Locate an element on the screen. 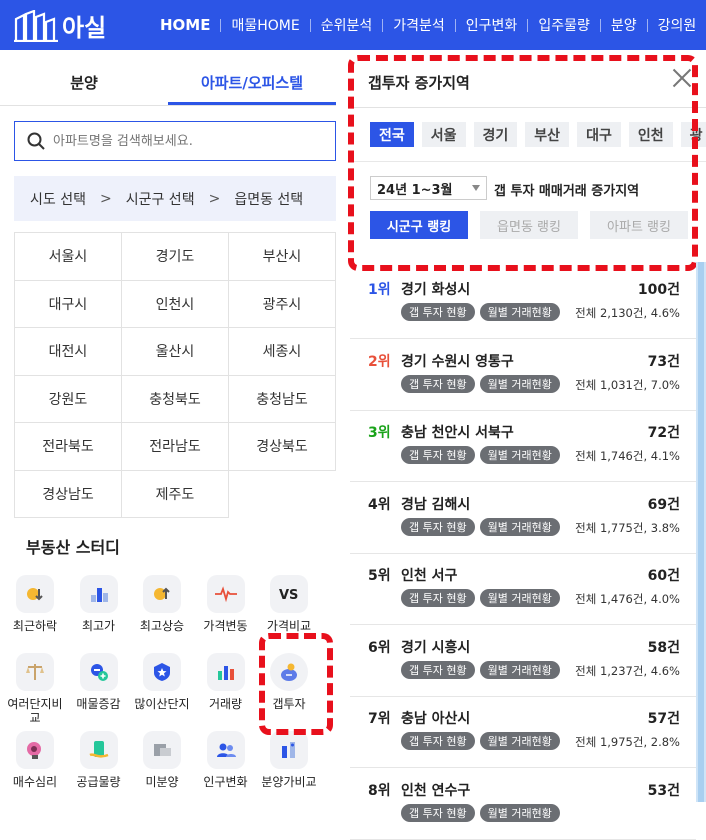 Image resolution: width=706 pixels, height=840 pixels. region-item: 충청북도 is located at coordinates (175, 399).